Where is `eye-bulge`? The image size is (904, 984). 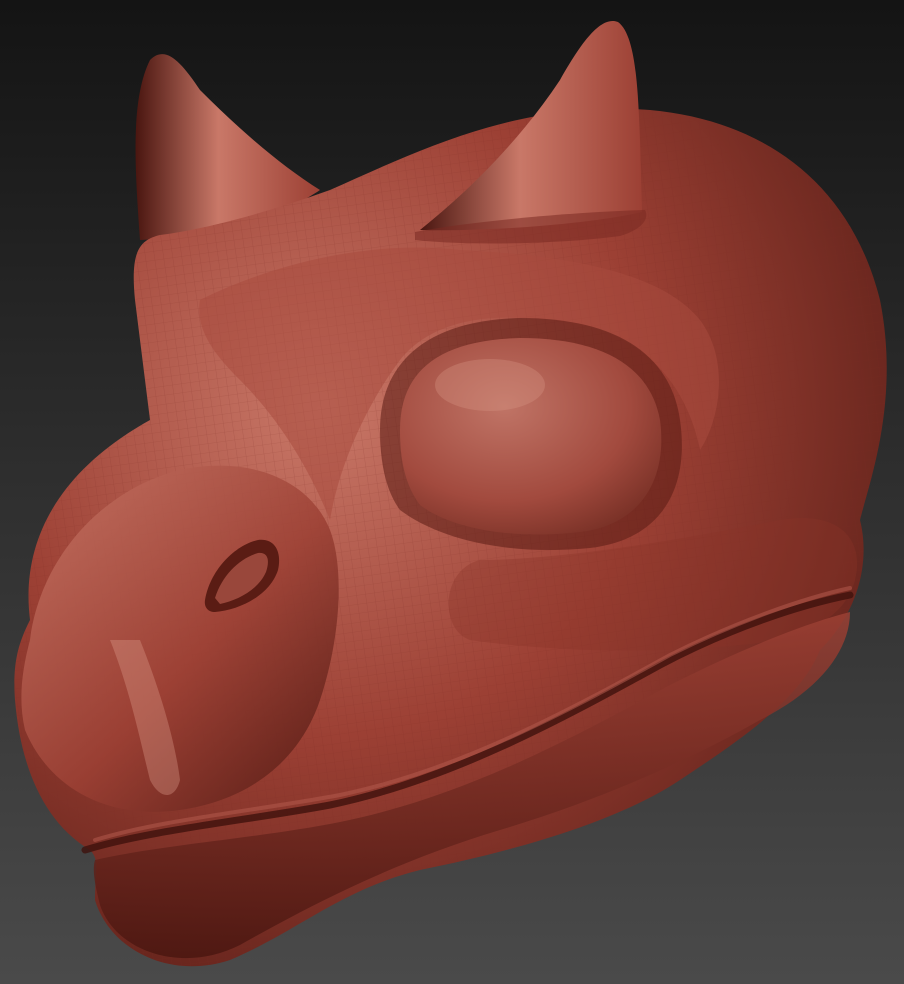 eye-bulge is located at coordinates (531, 436).